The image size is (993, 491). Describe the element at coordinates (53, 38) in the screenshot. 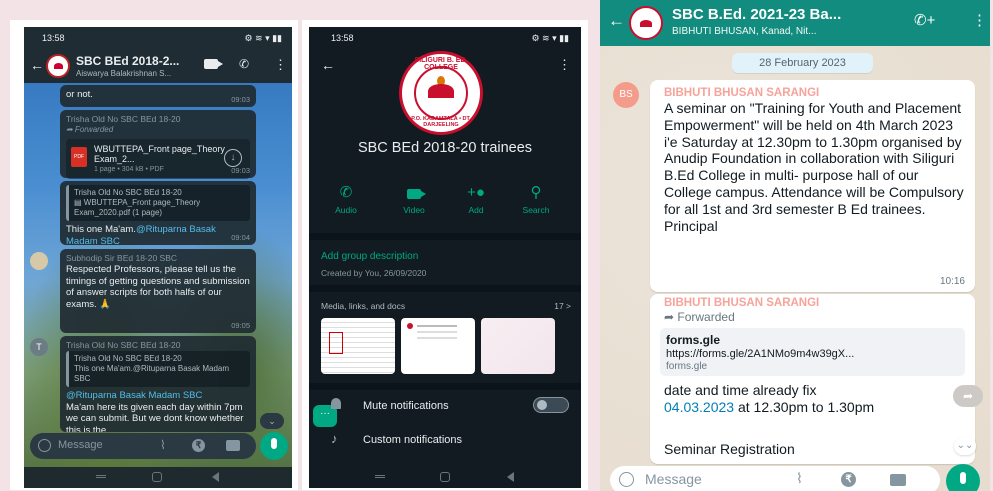

I see `status-time: 13:58` at that location.